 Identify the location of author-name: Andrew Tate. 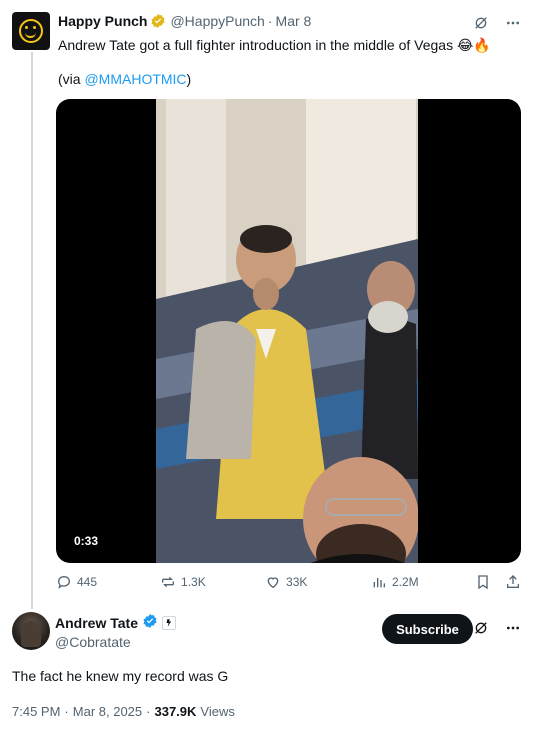
(96, 623).